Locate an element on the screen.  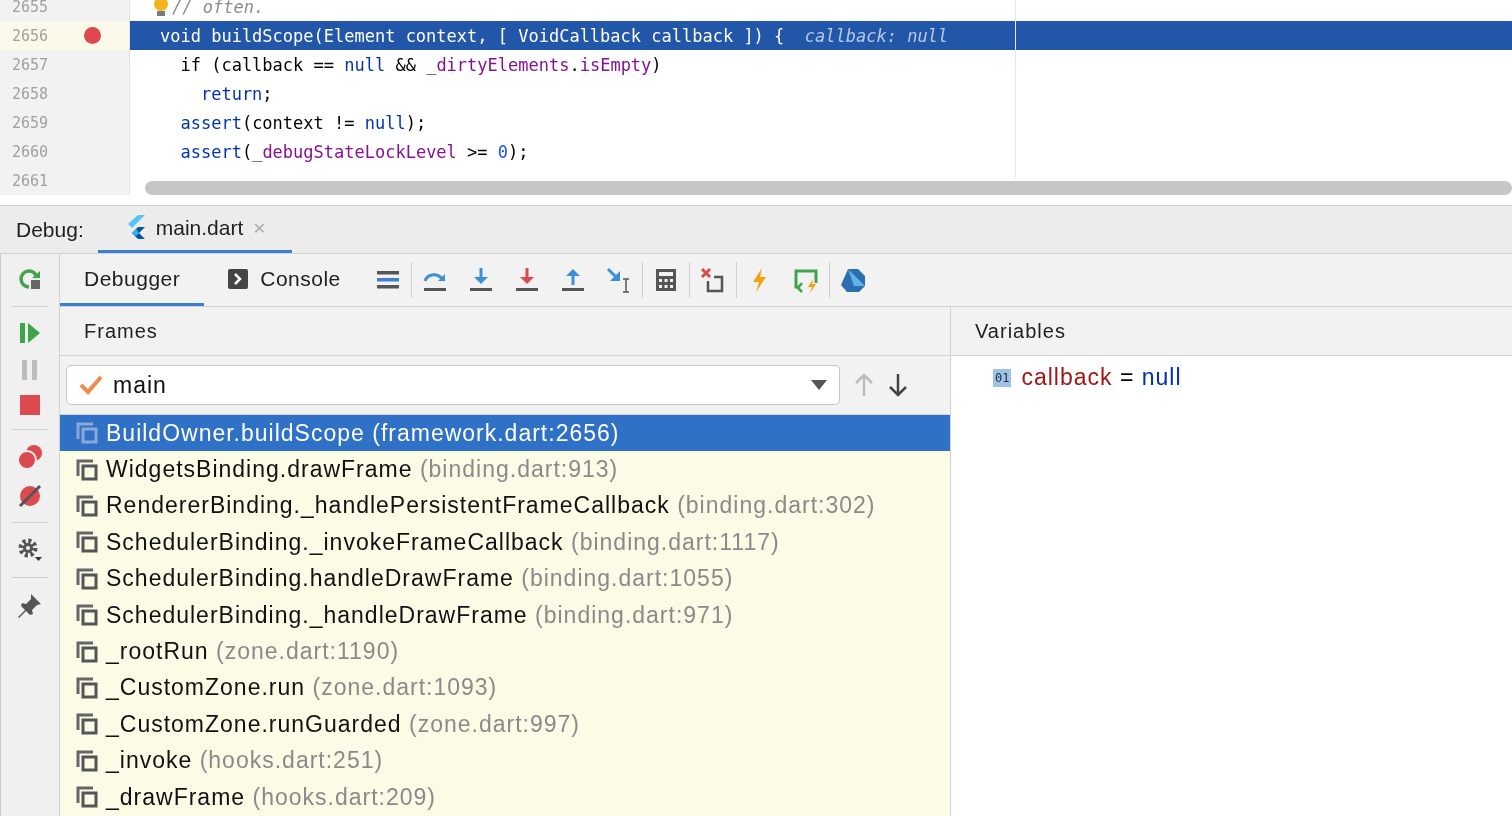
console-icon is located at coordinates (238, 278).